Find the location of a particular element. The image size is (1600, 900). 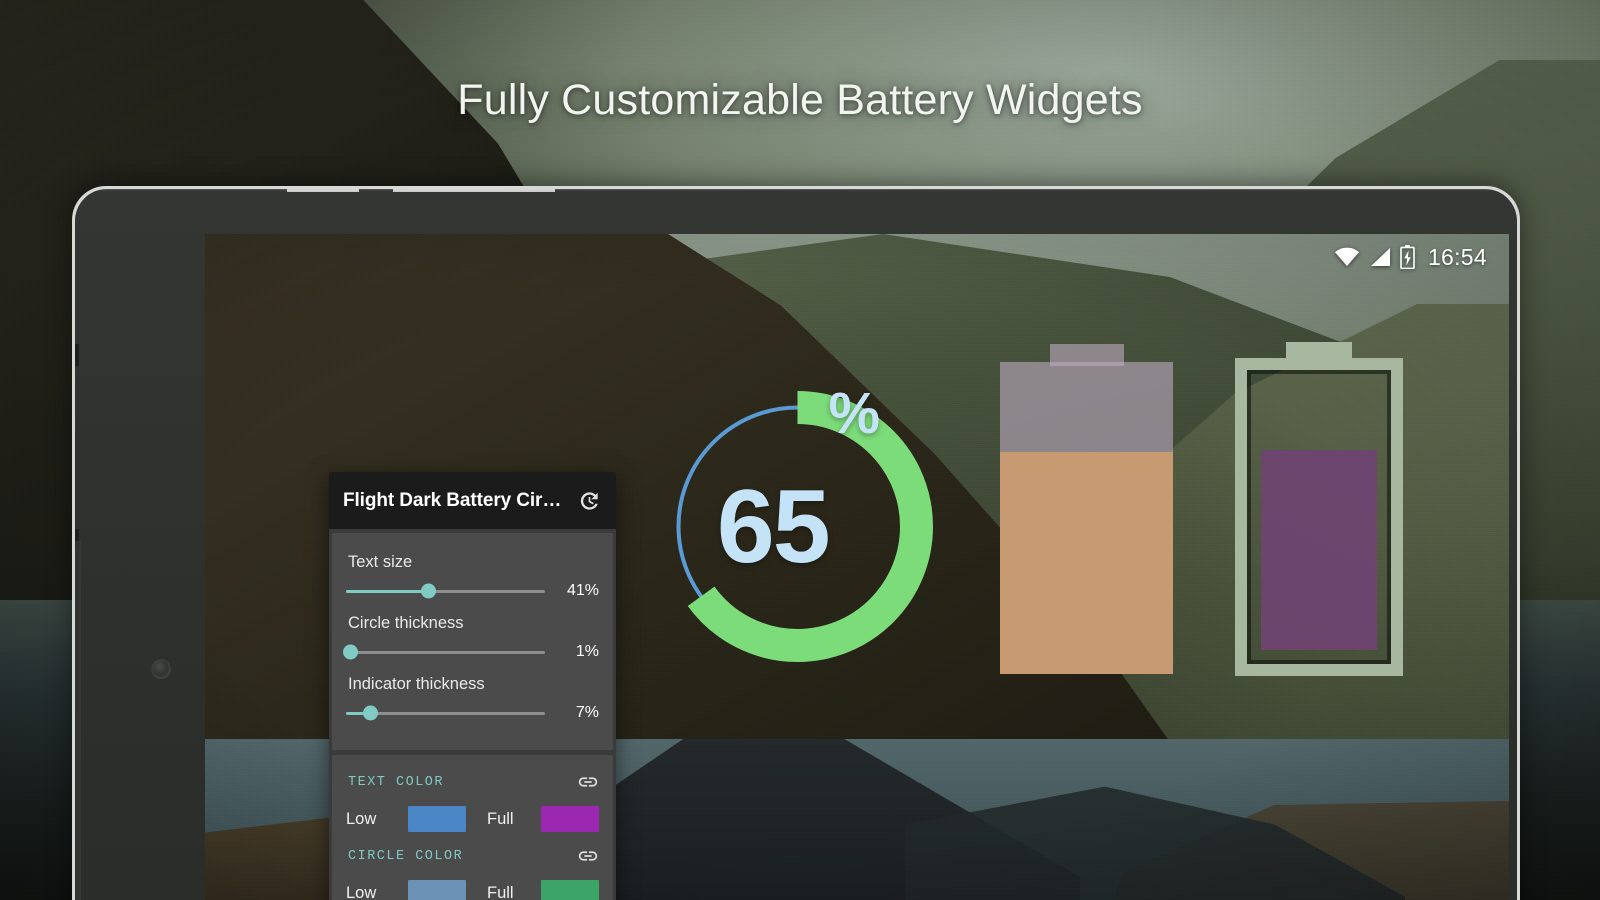

section-header: CIRCLE COLOR is located at coordinates (473, 856).